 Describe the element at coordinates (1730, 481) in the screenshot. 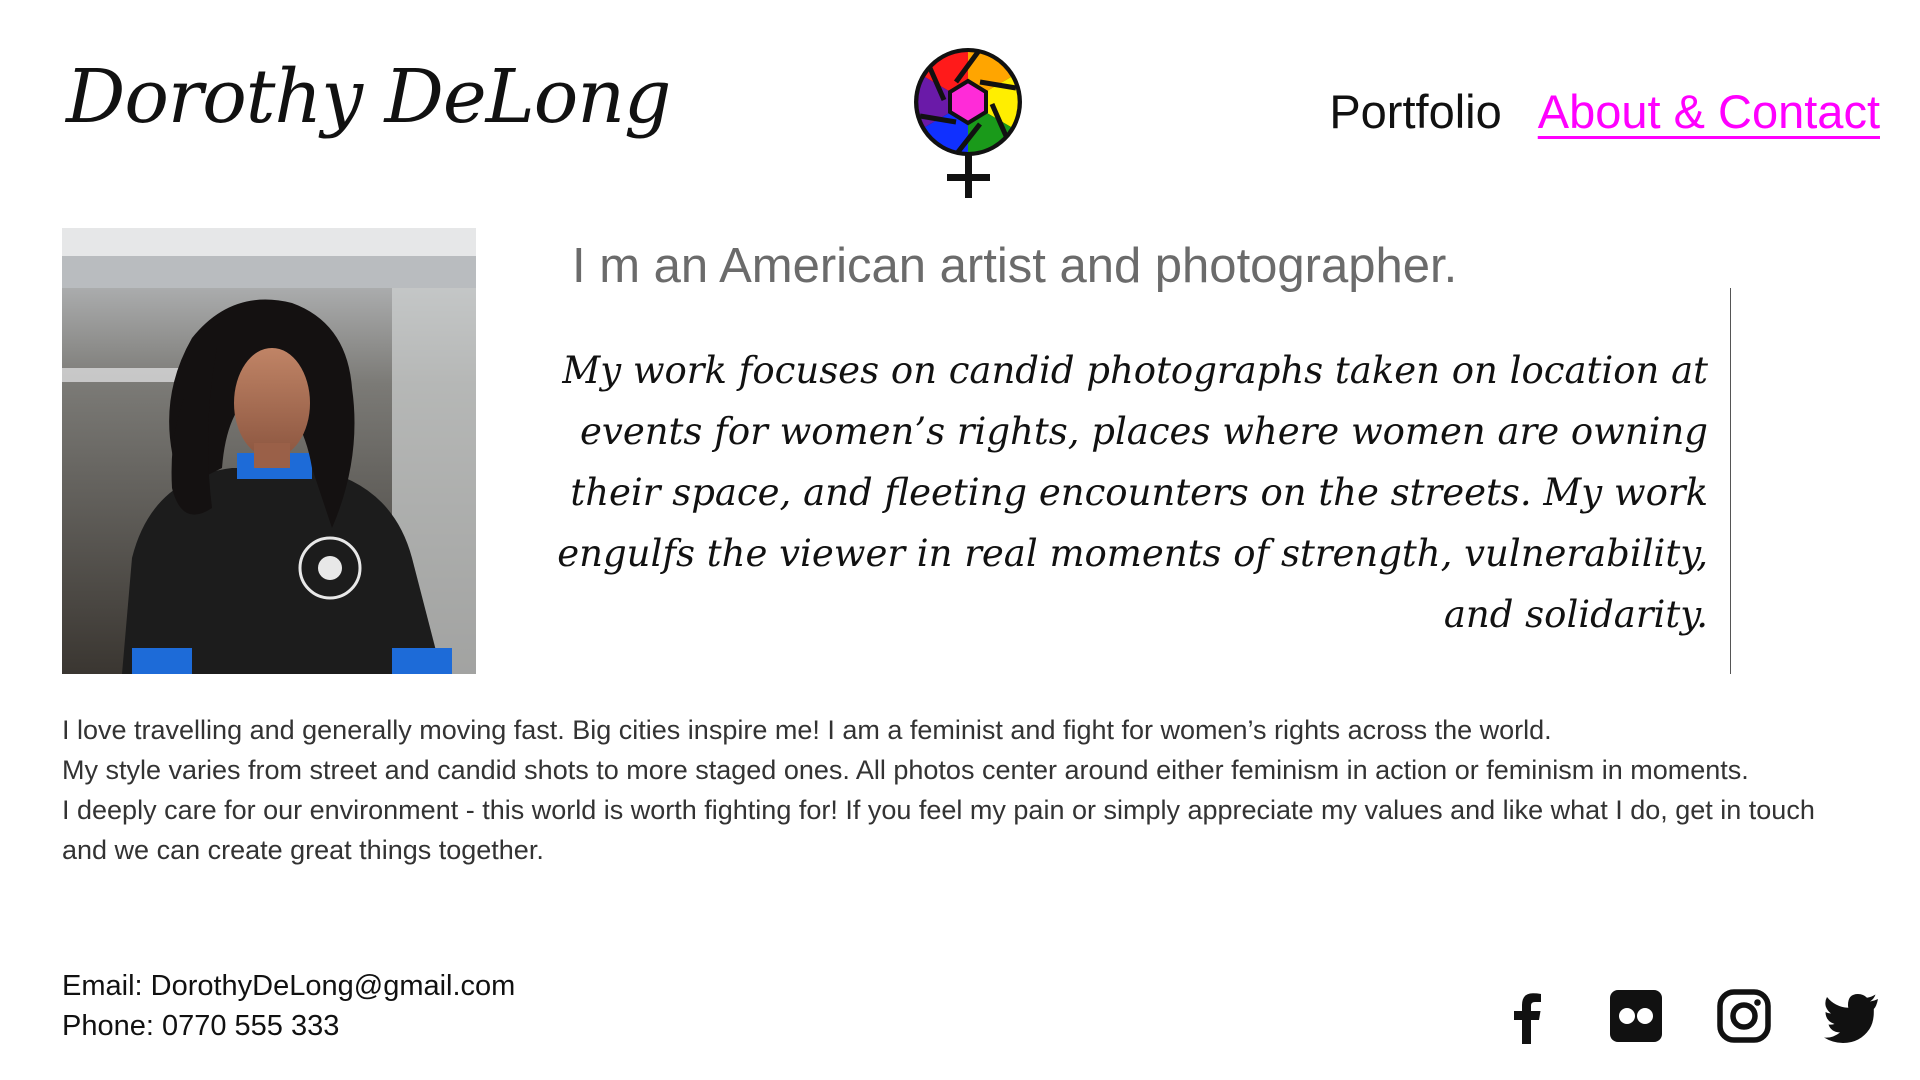

I see `quote-divider` at that location.